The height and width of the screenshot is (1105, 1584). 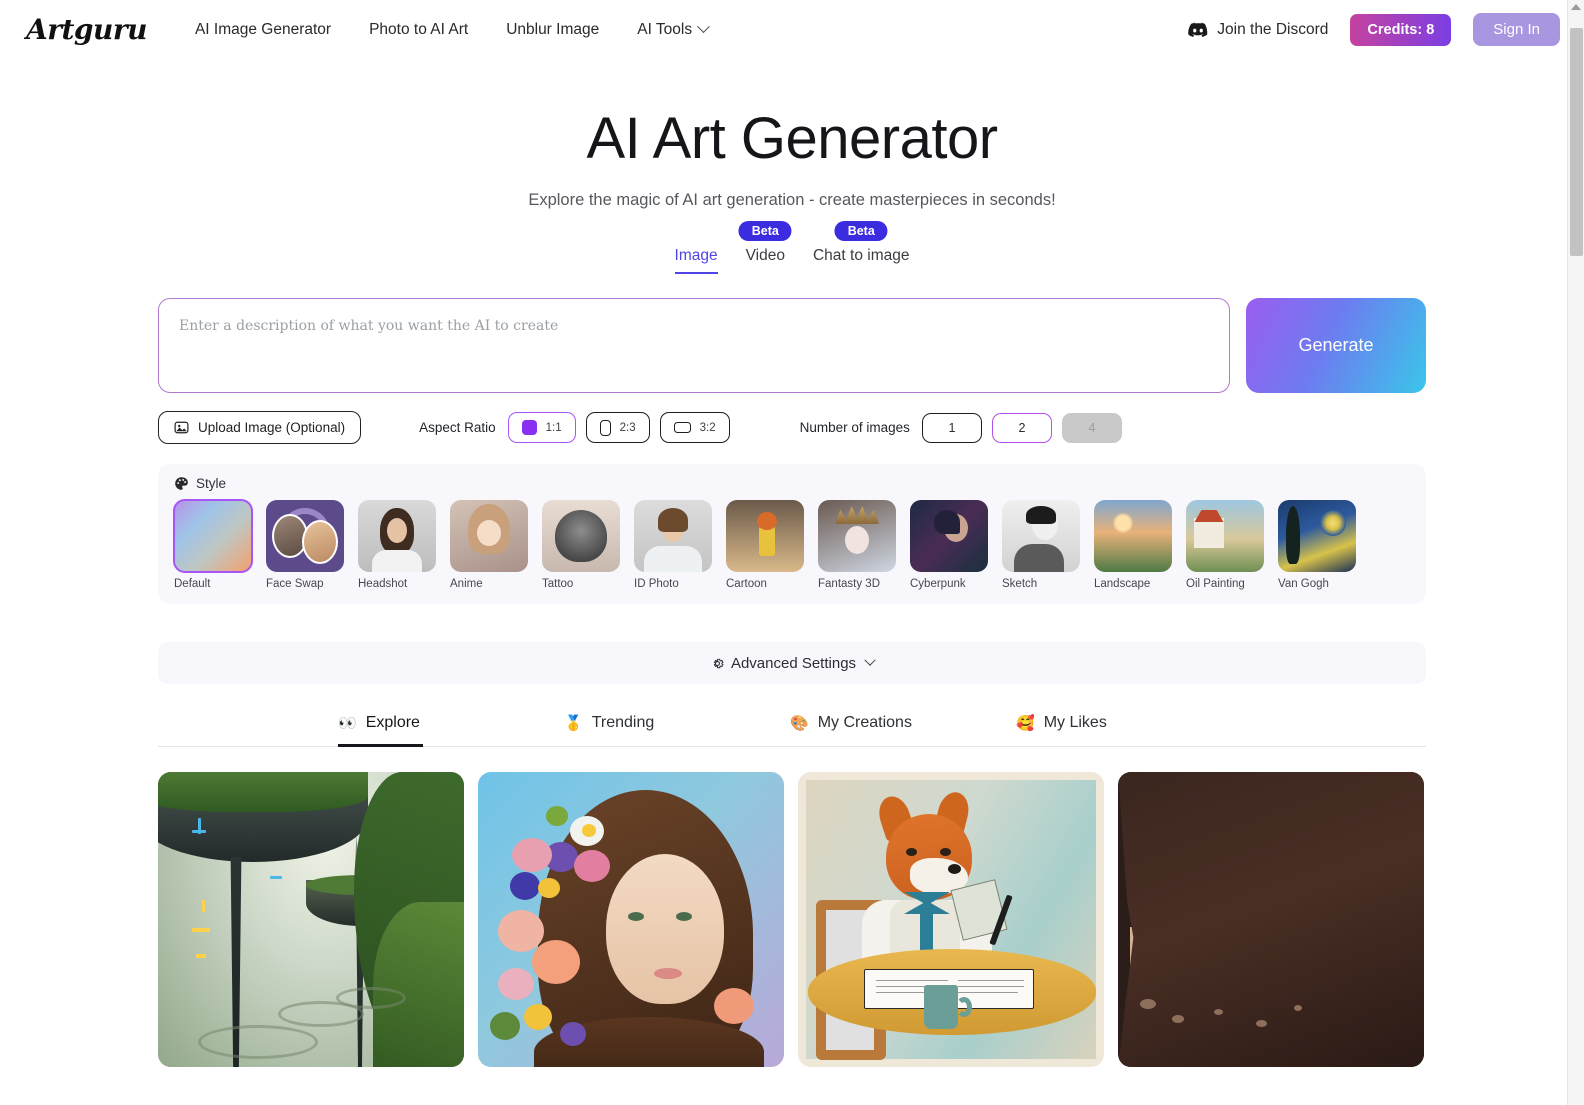 What do you see at coordinates (857, 545) in the screenshot?
I see `style-item-fantasty-3d: Fantasty 3D` at bounding box center [857, 545].